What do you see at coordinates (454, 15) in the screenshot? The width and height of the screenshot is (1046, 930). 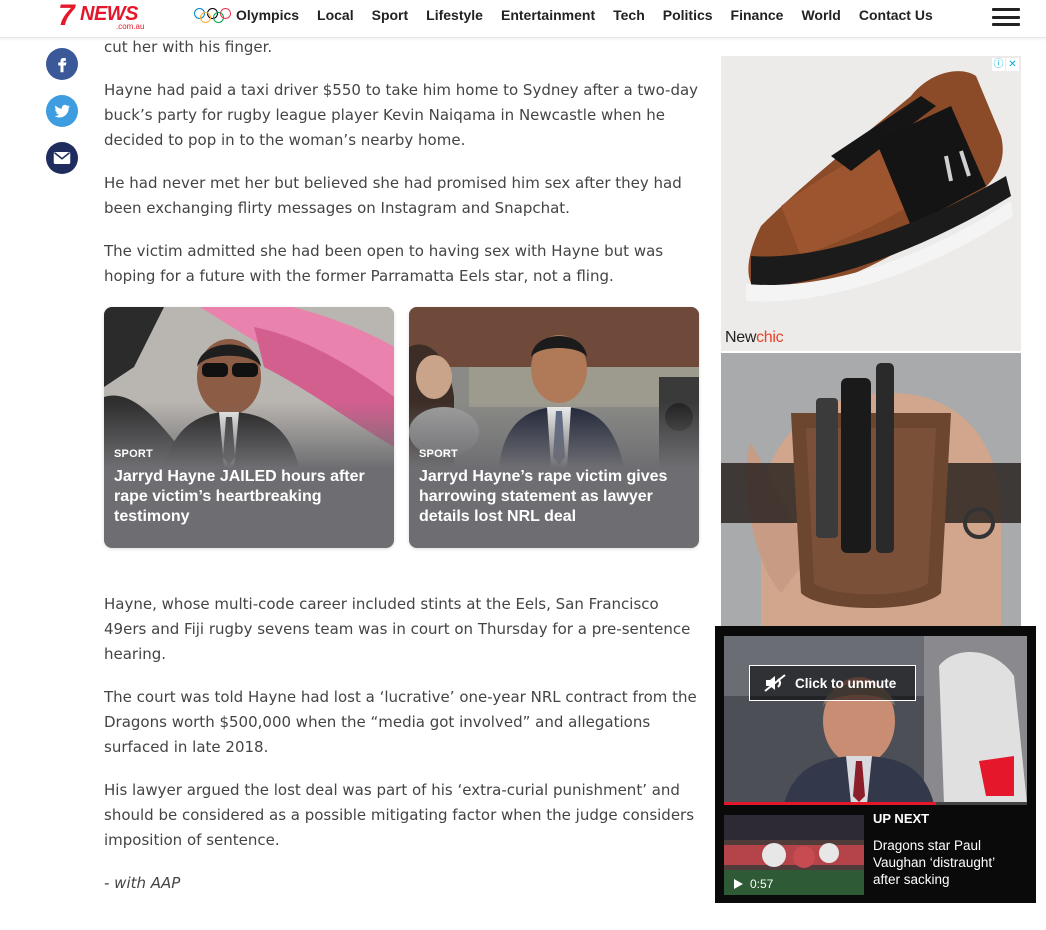 I see `nav-item-lifestyle: Lifestyle` at bounding box center [454, 15].